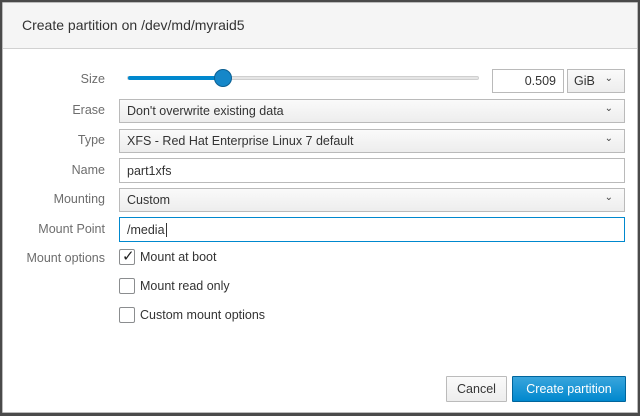 The width and height of the screenshot is (640, 416). I want to click on erase-value: Don't overwrite existing data, so click(205, 111).